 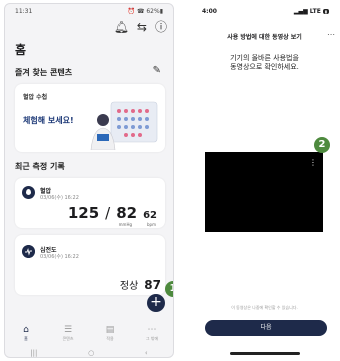 I want to click on bell-icon: 🔔︎, so click(x=121, y=27).